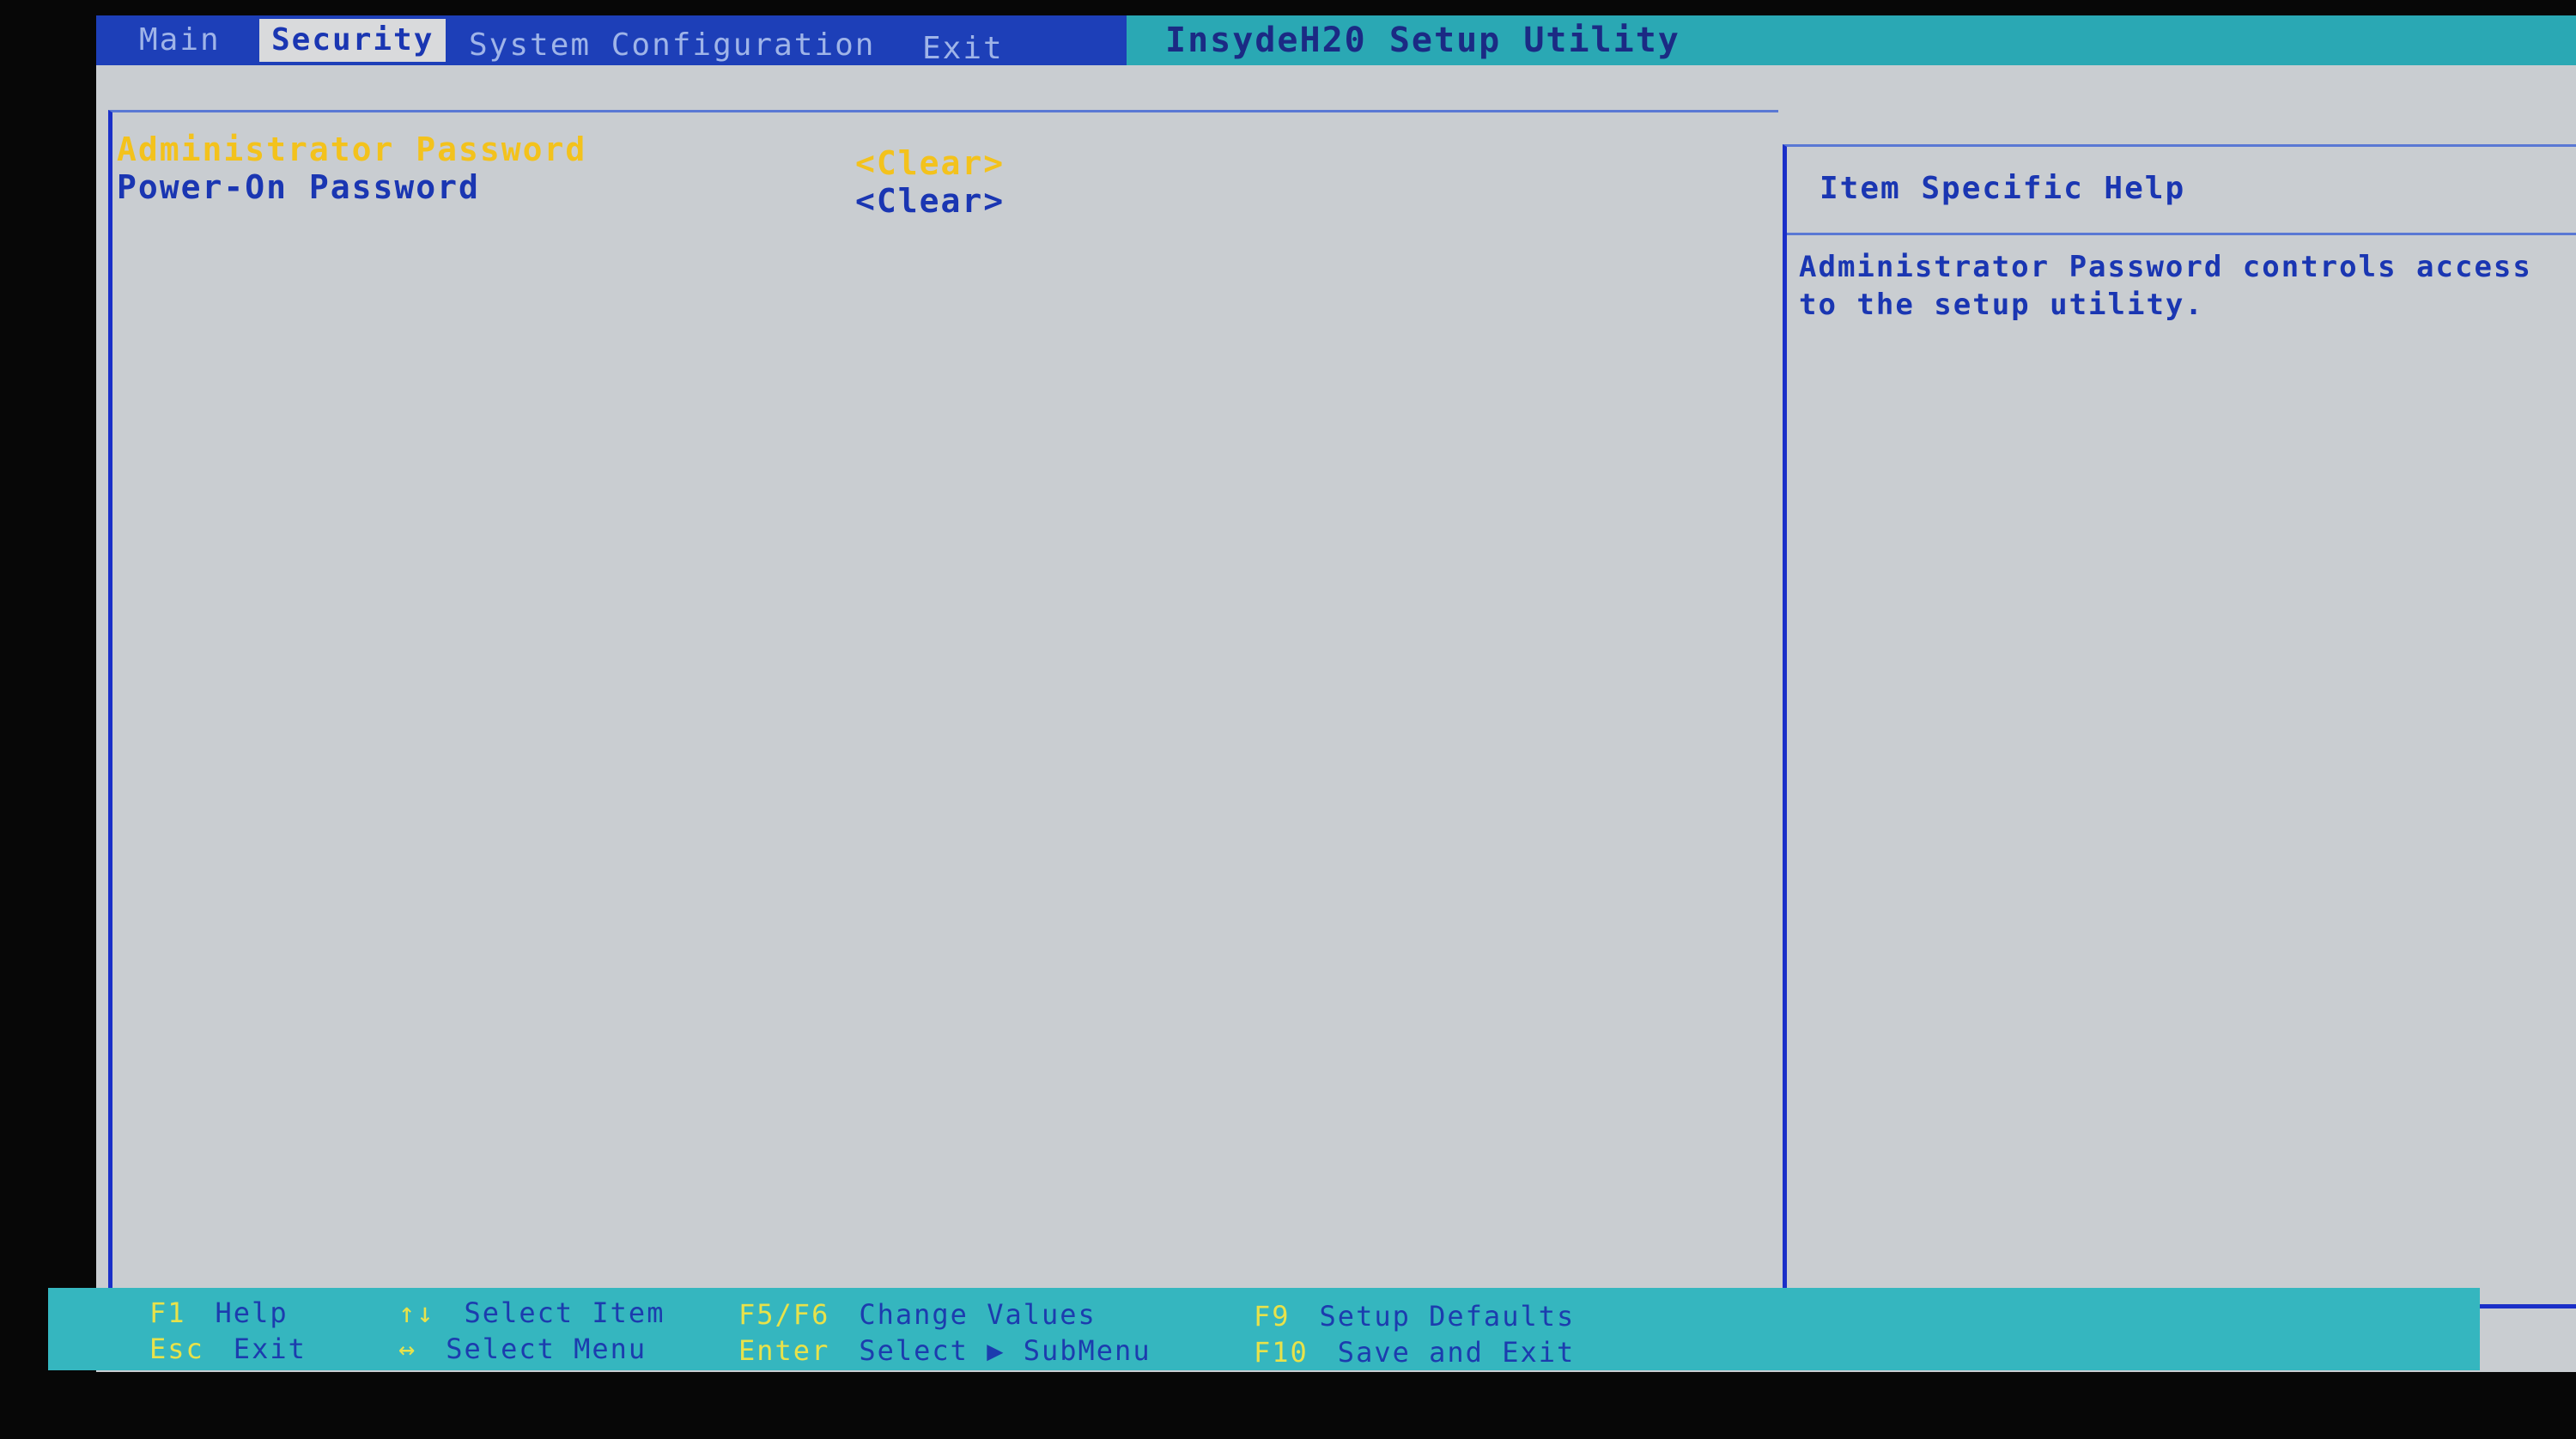 The image size is (2576, 1439). I want to click on key-esc-desc: Exit, so click(270, 1349).